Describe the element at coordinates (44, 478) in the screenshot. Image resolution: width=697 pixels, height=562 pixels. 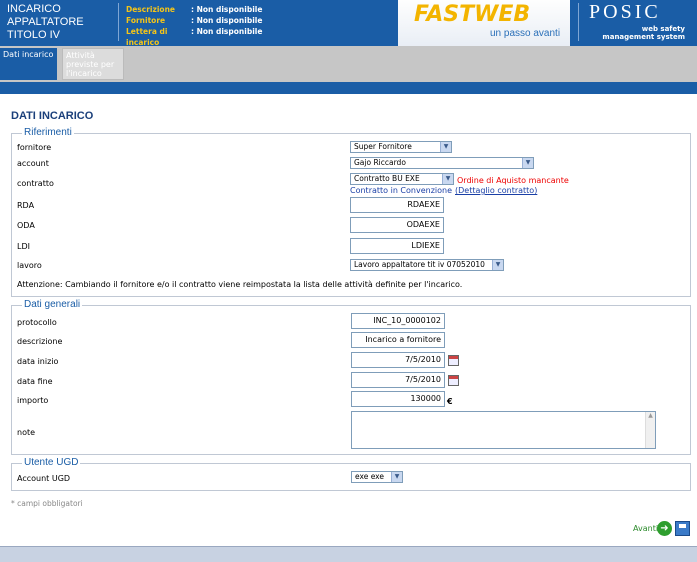
I see `account-ugd-label: Account UGD` at that location.